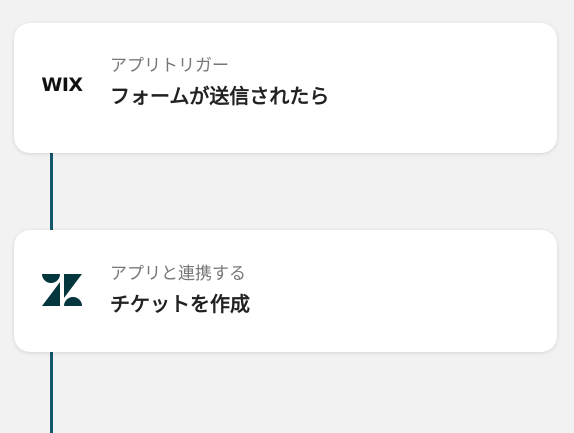 The image size is (574, 433). What do you see at coordinates (178, 274) in the screenshot?
I see `step-subtitle: アプリと連携する` at bounding box center [178, 274].